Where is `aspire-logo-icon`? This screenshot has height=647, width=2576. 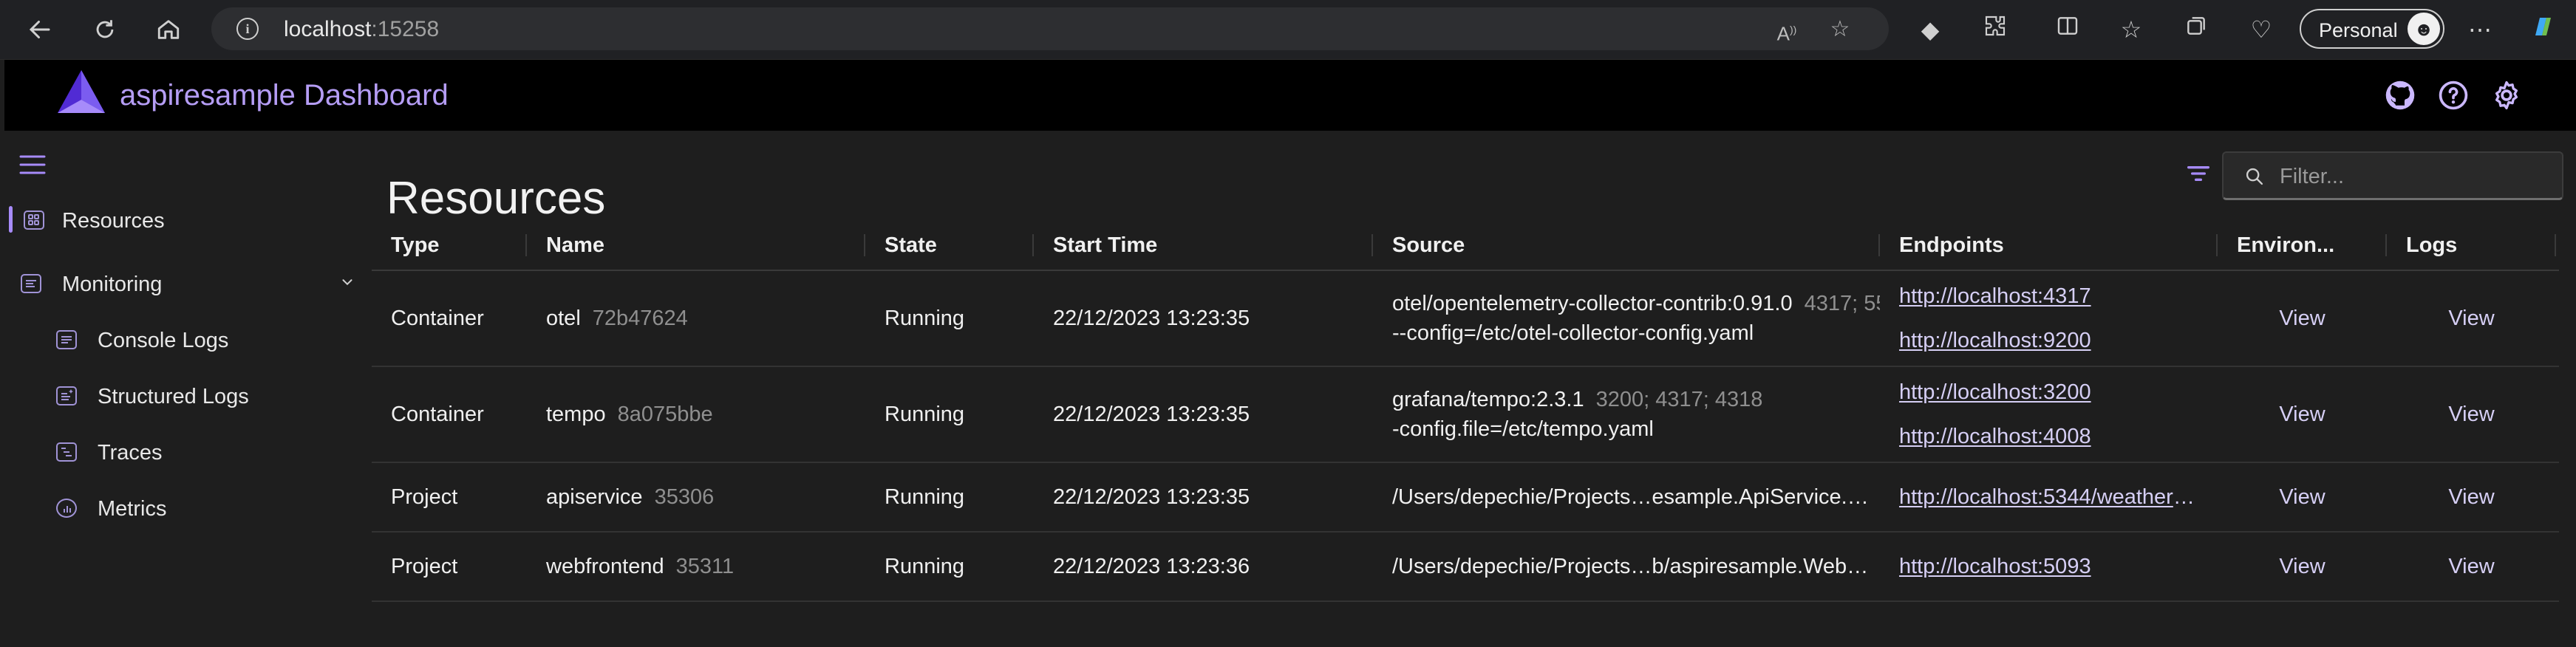
aspire-logo-icon is located at coordinates (81, 93).